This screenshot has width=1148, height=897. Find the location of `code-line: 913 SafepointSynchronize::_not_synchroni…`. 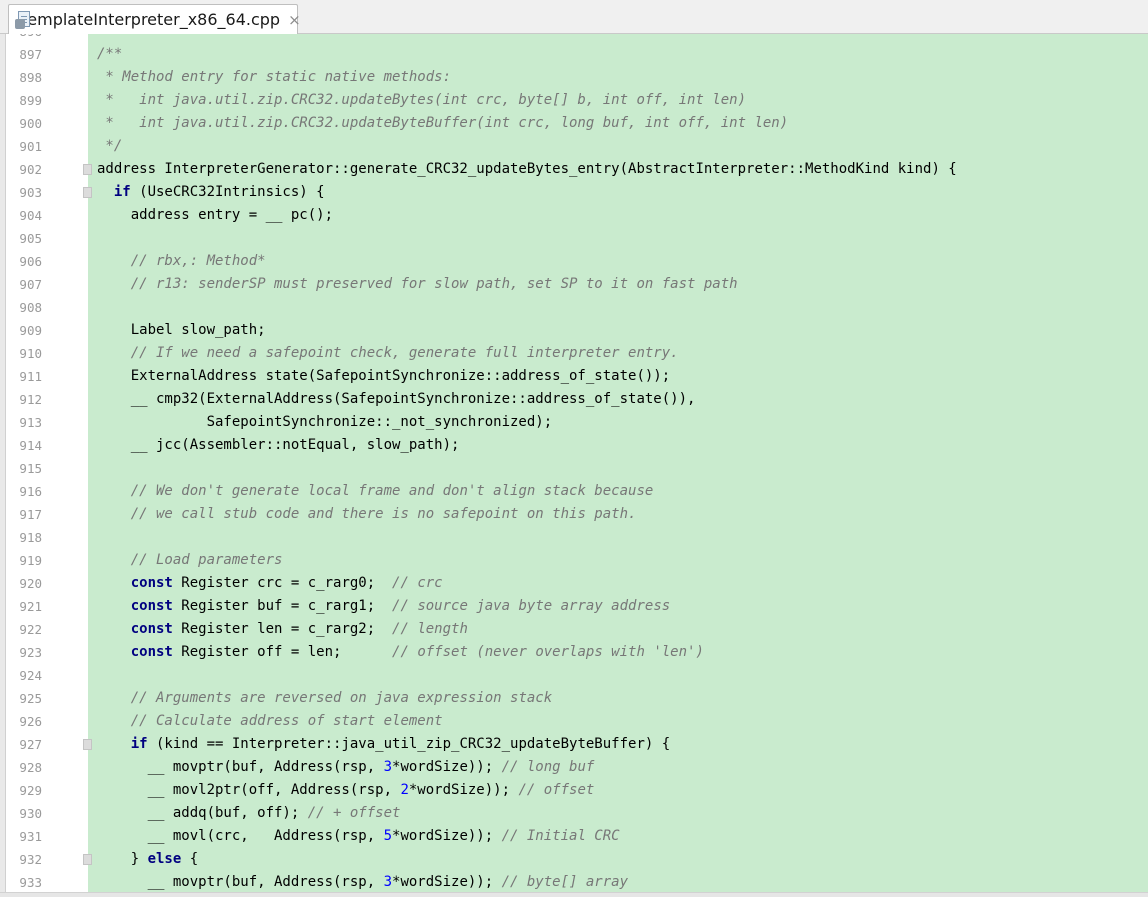

code-line: 913 SafepointSynchronize::_not_synchroni… is located at coordinates (574, 422).